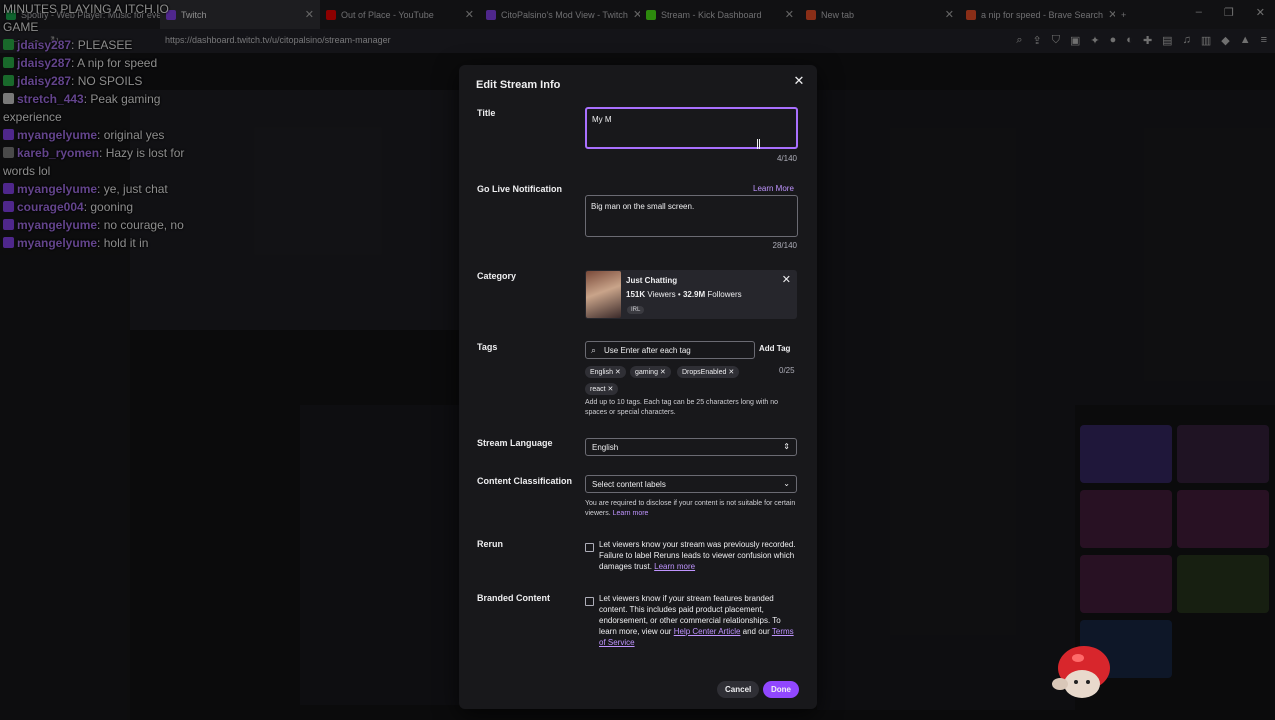 This screenshot has width=1275, height=720. What do you see at coordinates (594, 350) in the screenshot?
I see `search-icon: ⌕` at bounding box center [594, 350].